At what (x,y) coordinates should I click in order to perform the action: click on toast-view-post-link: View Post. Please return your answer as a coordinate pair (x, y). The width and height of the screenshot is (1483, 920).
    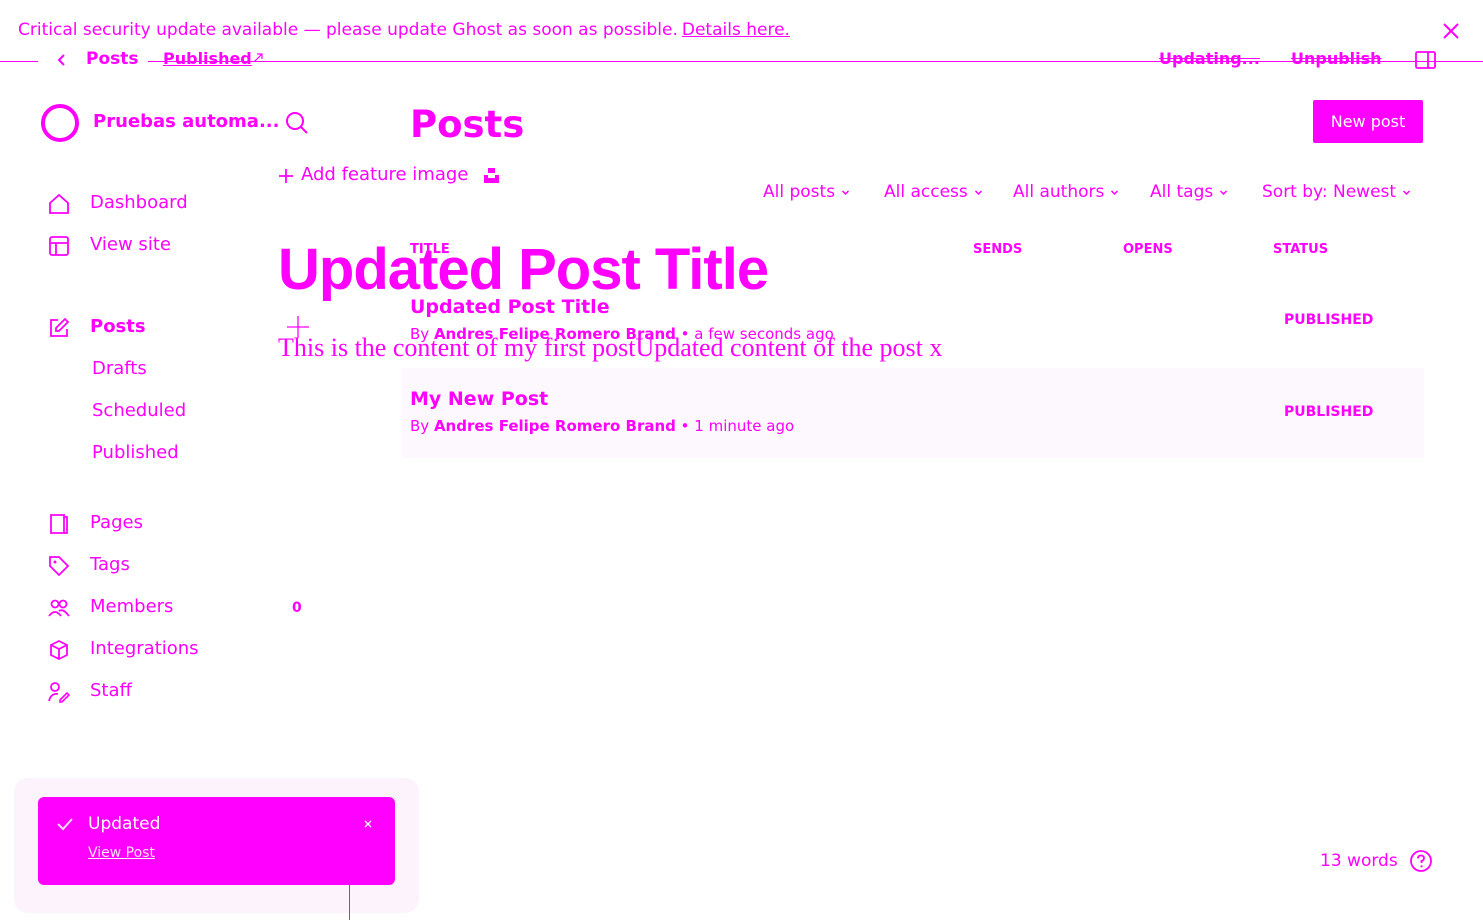
    Looking at the image, I should click on (121, 853).